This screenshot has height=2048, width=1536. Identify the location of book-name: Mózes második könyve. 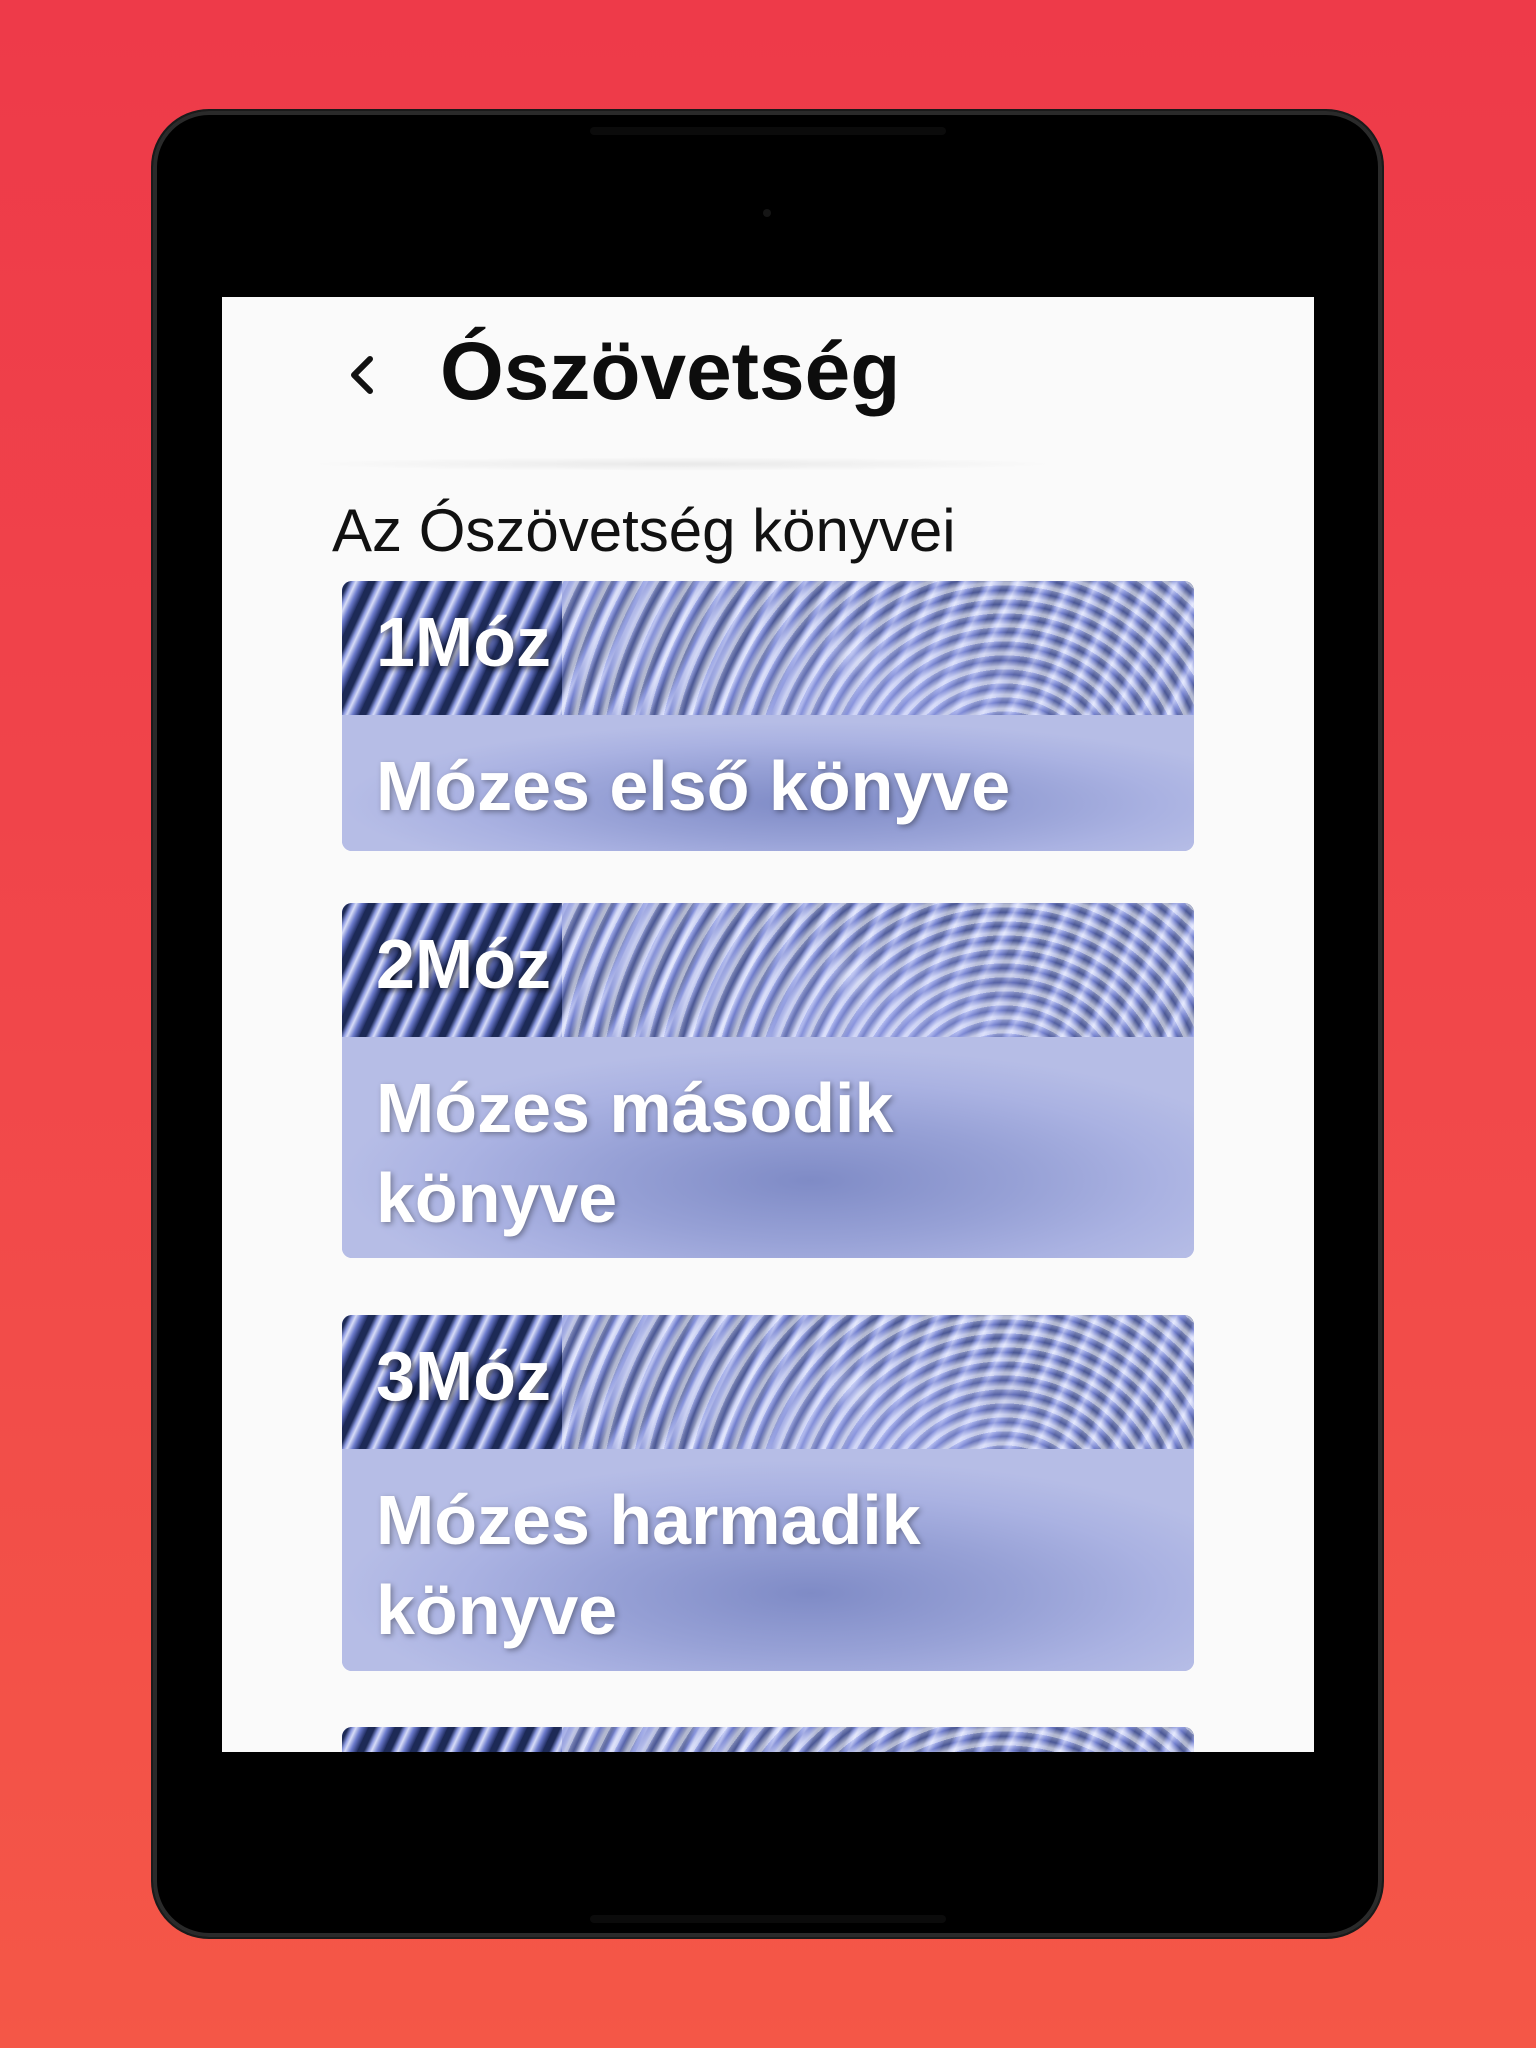
(635, 1153).